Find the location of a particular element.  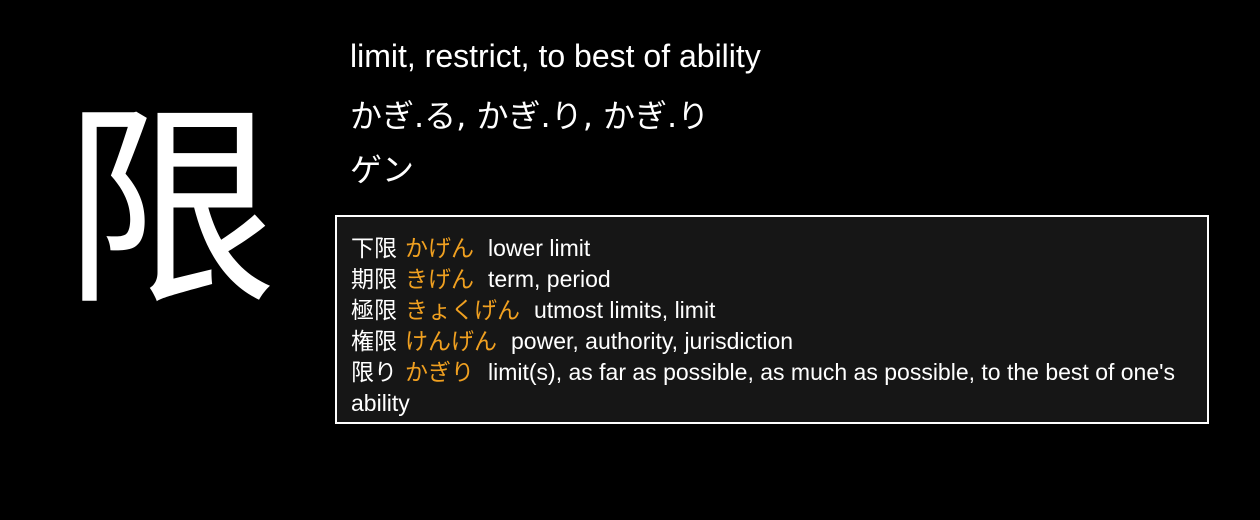

example-reading: かげん is located at coordinates (439, 249).